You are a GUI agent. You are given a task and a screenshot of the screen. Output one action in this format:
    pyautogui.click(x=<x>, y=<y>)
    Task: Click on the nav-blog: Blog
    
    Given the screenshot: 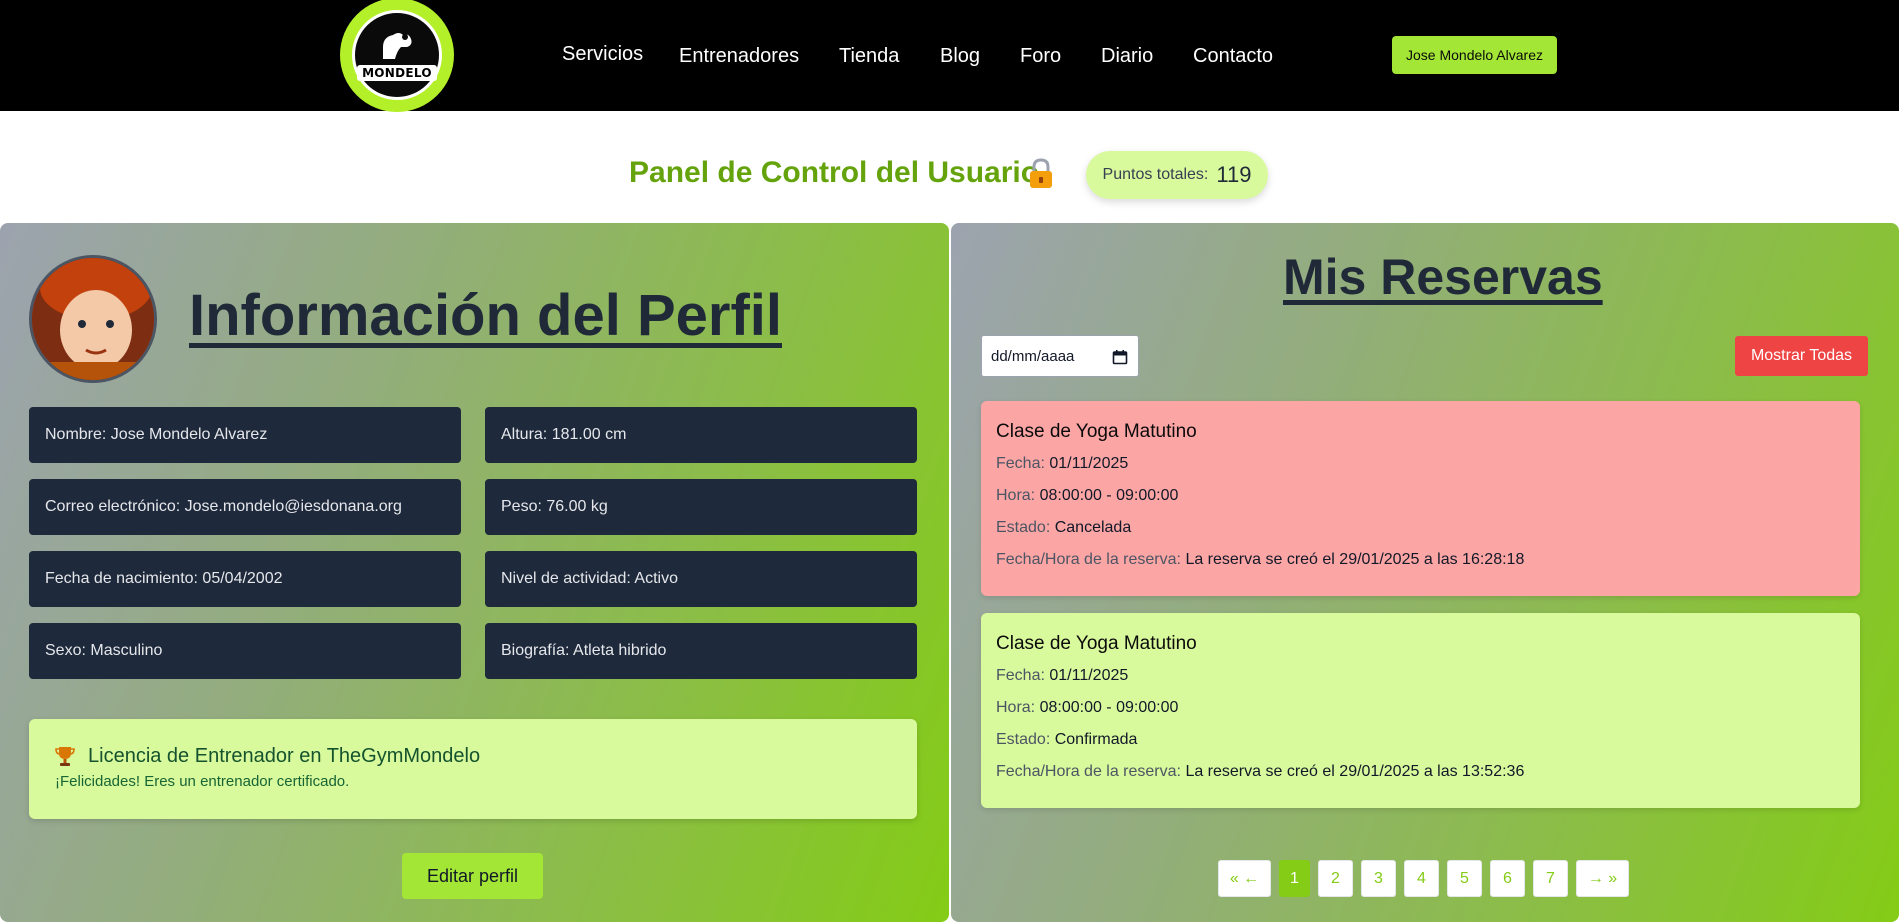 What is the action you would take?
    pyautogui.click(x=960, y=56)
    